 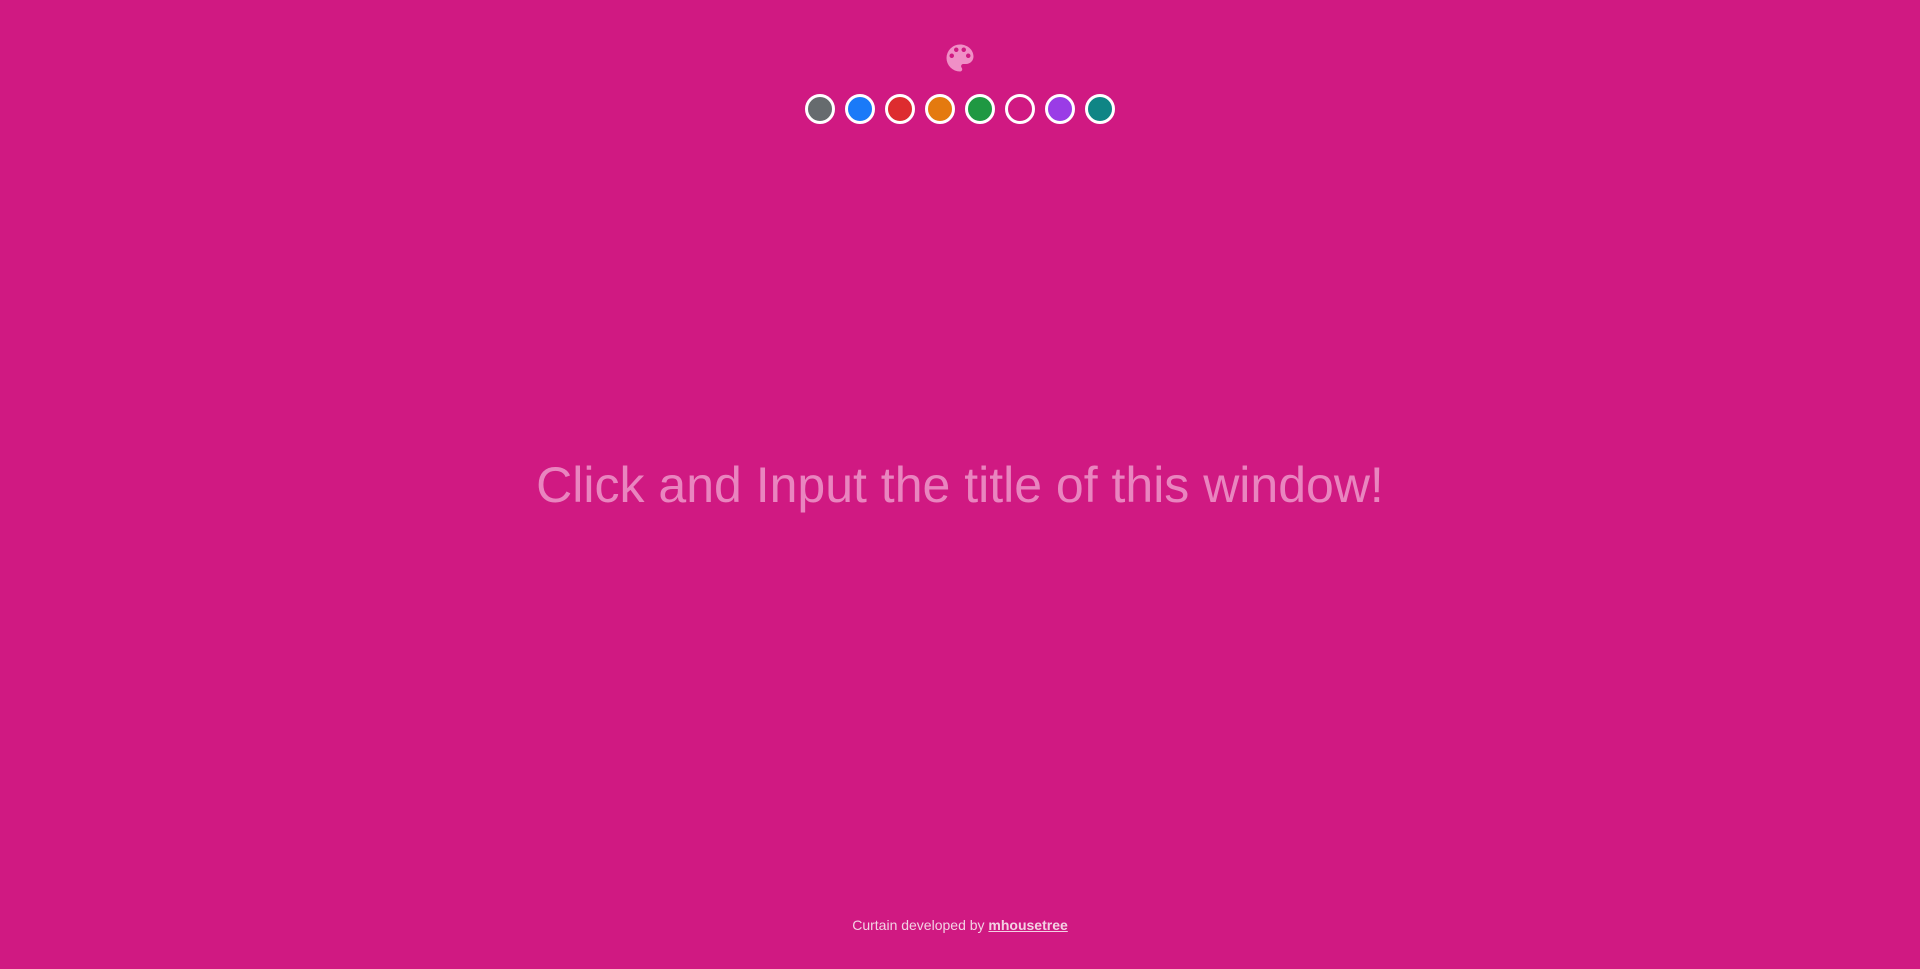 What do you see at coordinates (860, 109) in the screenshot?
I see `swatch-blue` at bounding box center [860, 109].